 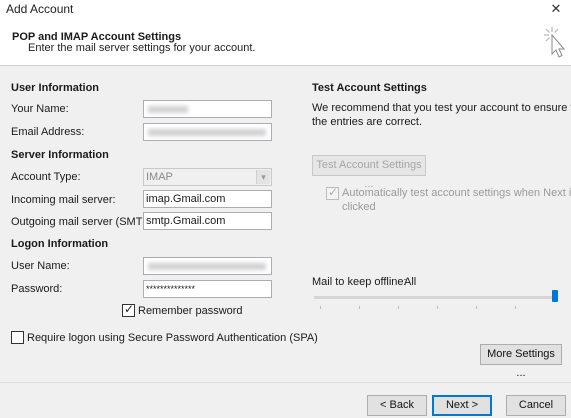 I want to click on cancel-button: Cancel, so click(x=536, y=405).